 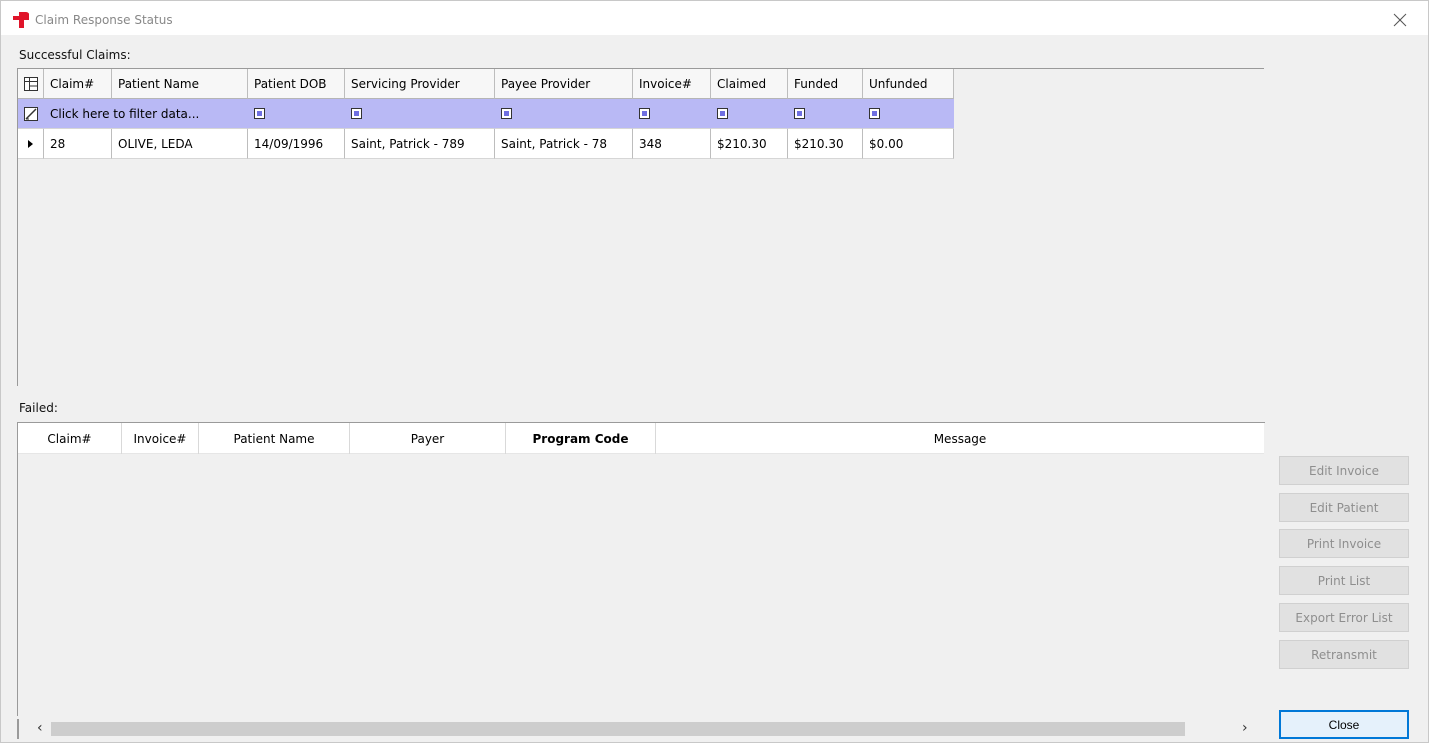 I want to click on row-selector, so click(x=31, y=144).